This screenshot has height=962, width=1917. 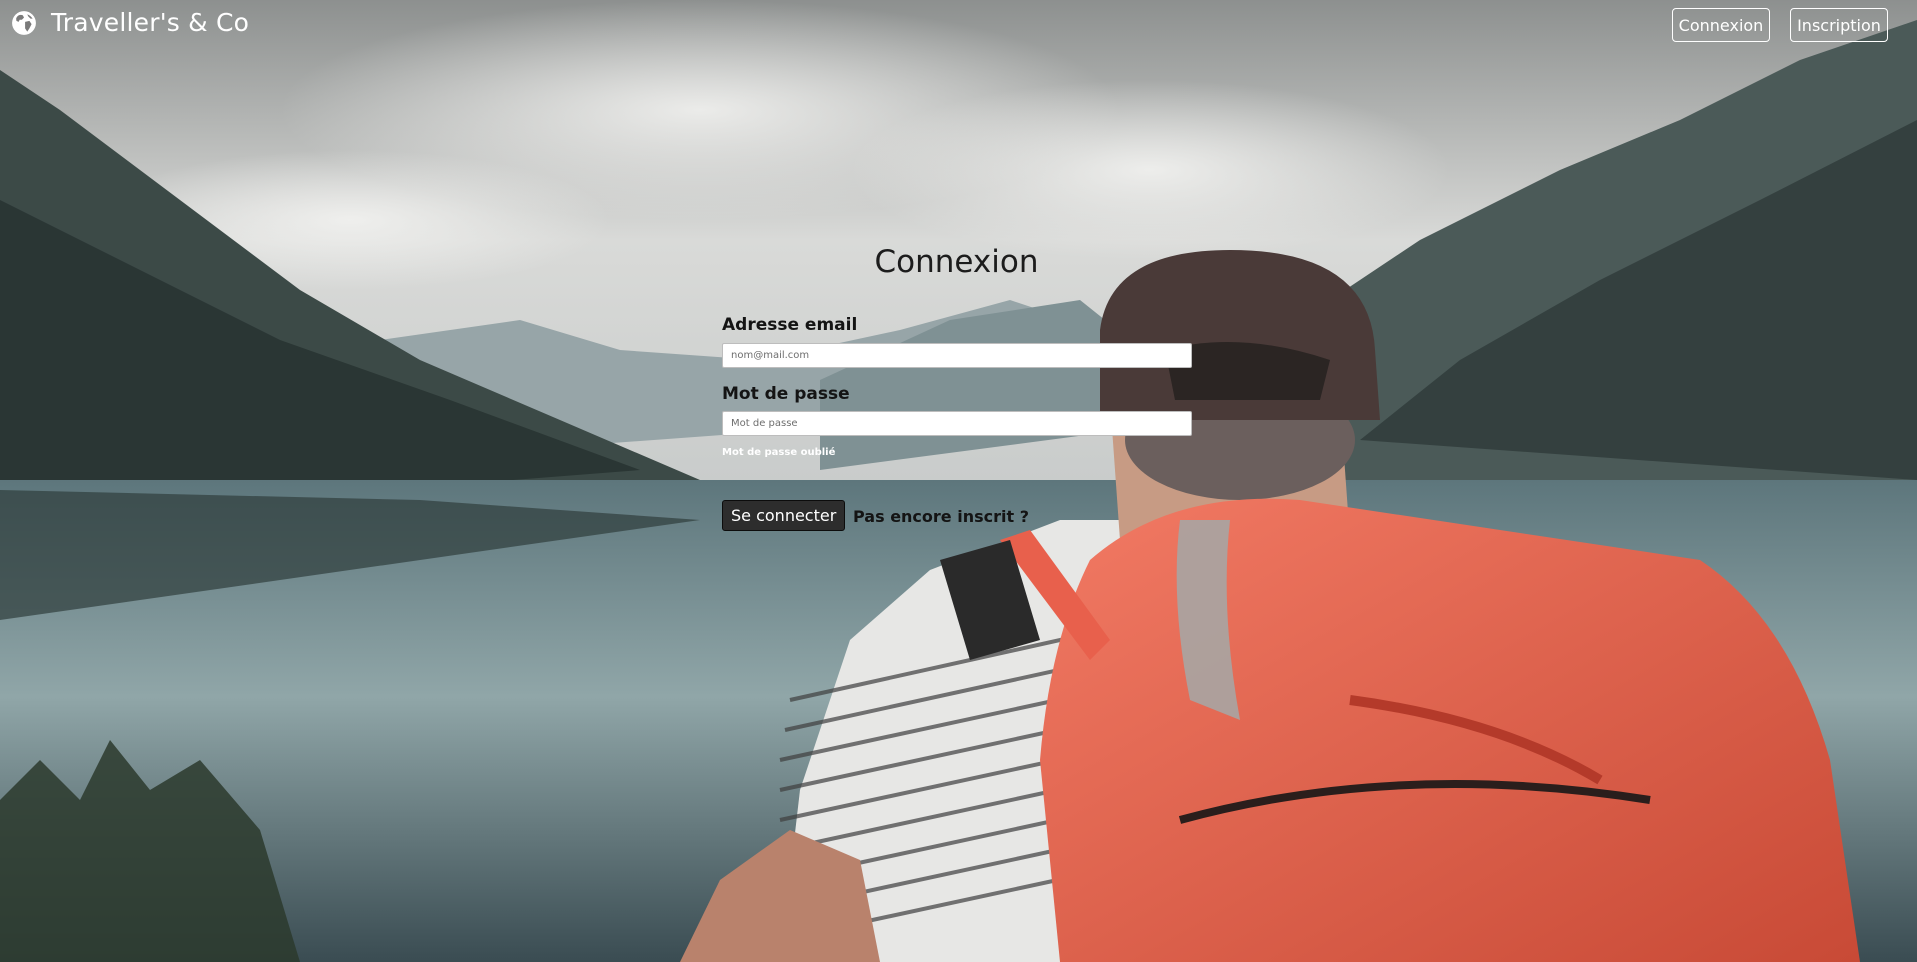 I want to click on email-label: Adresse email, so click(x=790, y=325).